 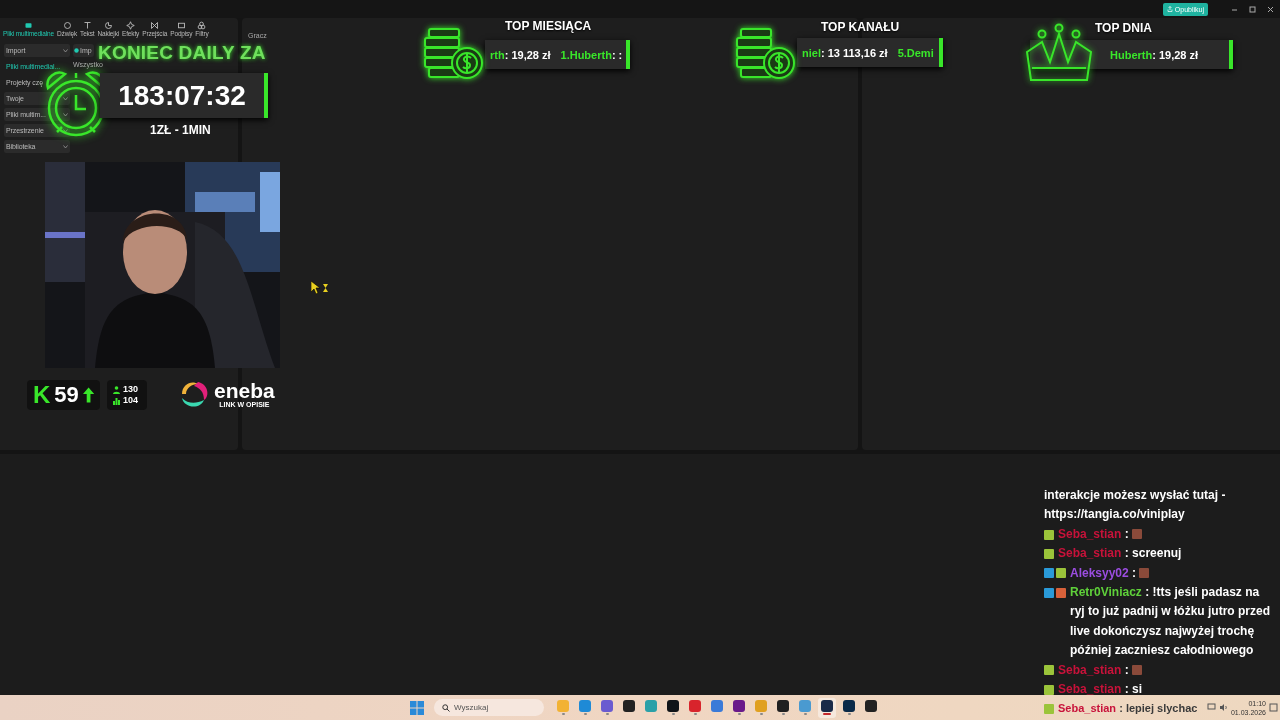 What do you see at coordinates (1170, 621) in the screenshot?
I see `chat-message: Retr0Viniacz : !tts jeśli padasz na ryj to już padnij w łóżku jutro przed live dokończysz najwyżej trochę później zaczniesz całodniowego` at bounding box center [1170, 621].